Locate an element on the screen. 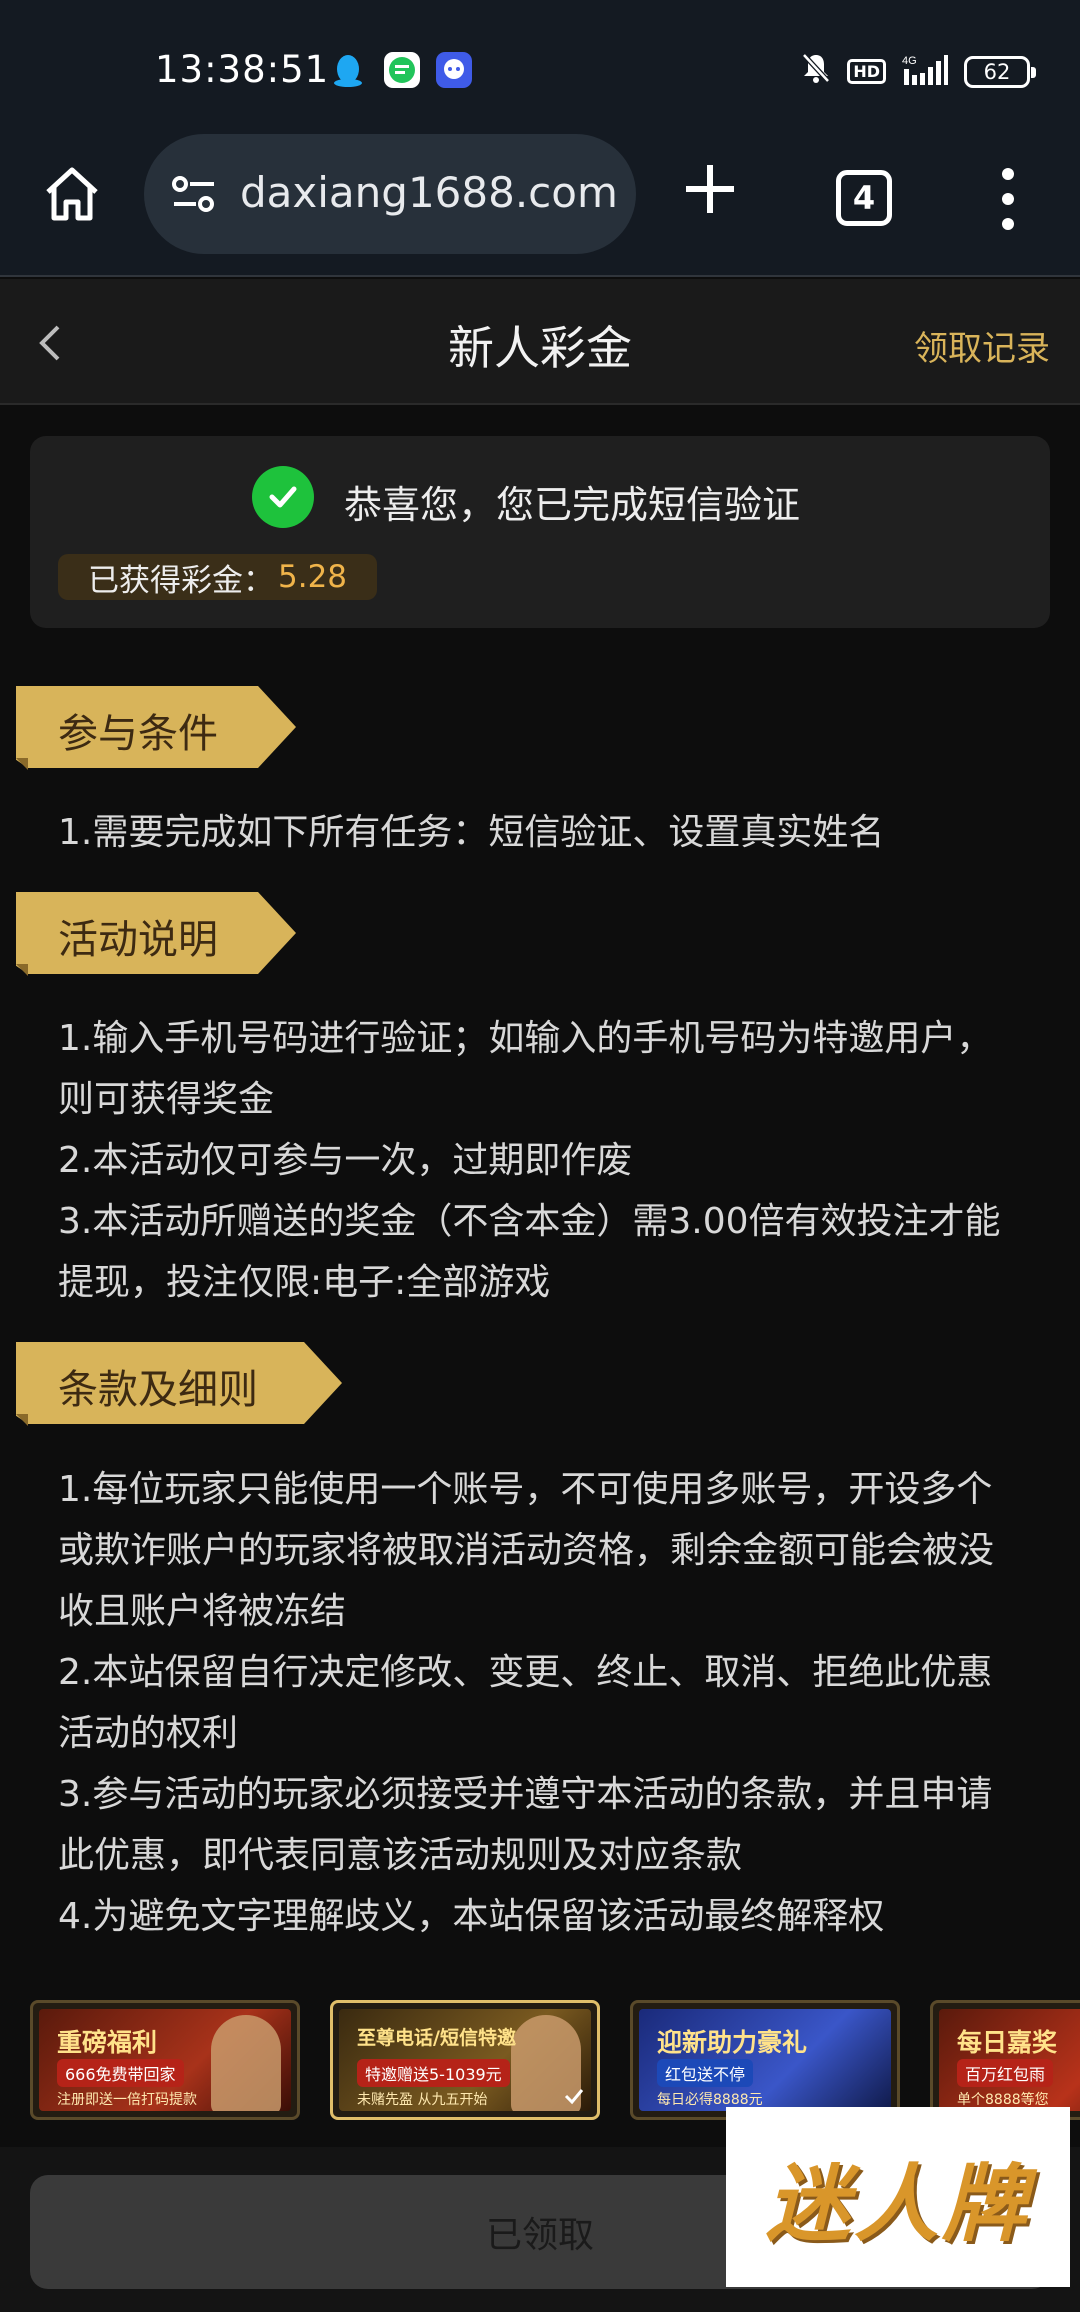 The width and height of the screenshot is (1080, 2312). claim-records-link: 领取记录 is located at coordinates (982, 345).